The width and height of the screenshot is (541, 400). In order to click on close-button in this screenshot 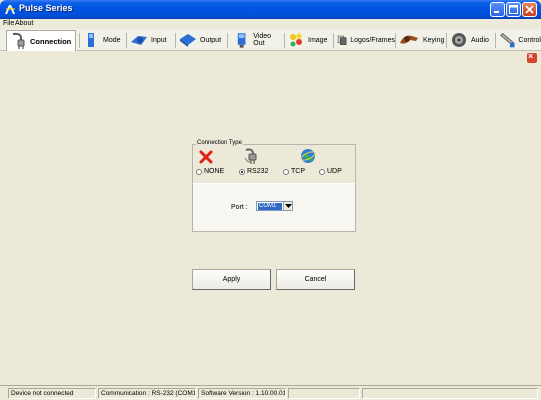, I will do `click(529, 9)`.